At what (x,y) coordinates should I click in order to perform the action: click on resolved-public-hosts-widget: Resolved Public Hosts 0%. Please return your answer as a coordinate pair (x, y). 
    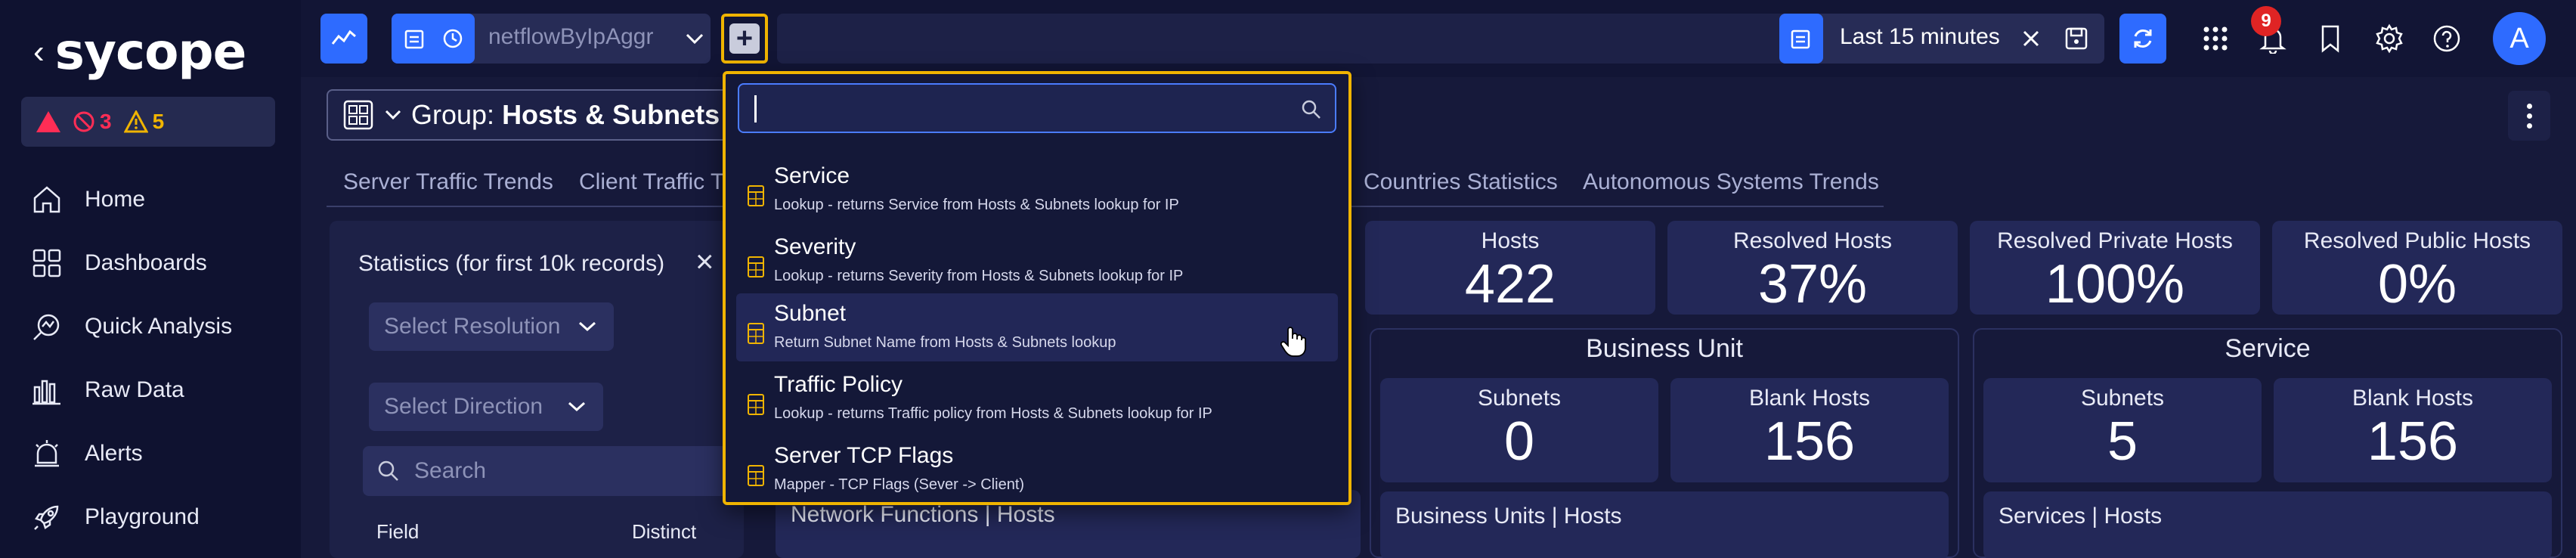
    Looking at the image, I should click on (2417, 268).